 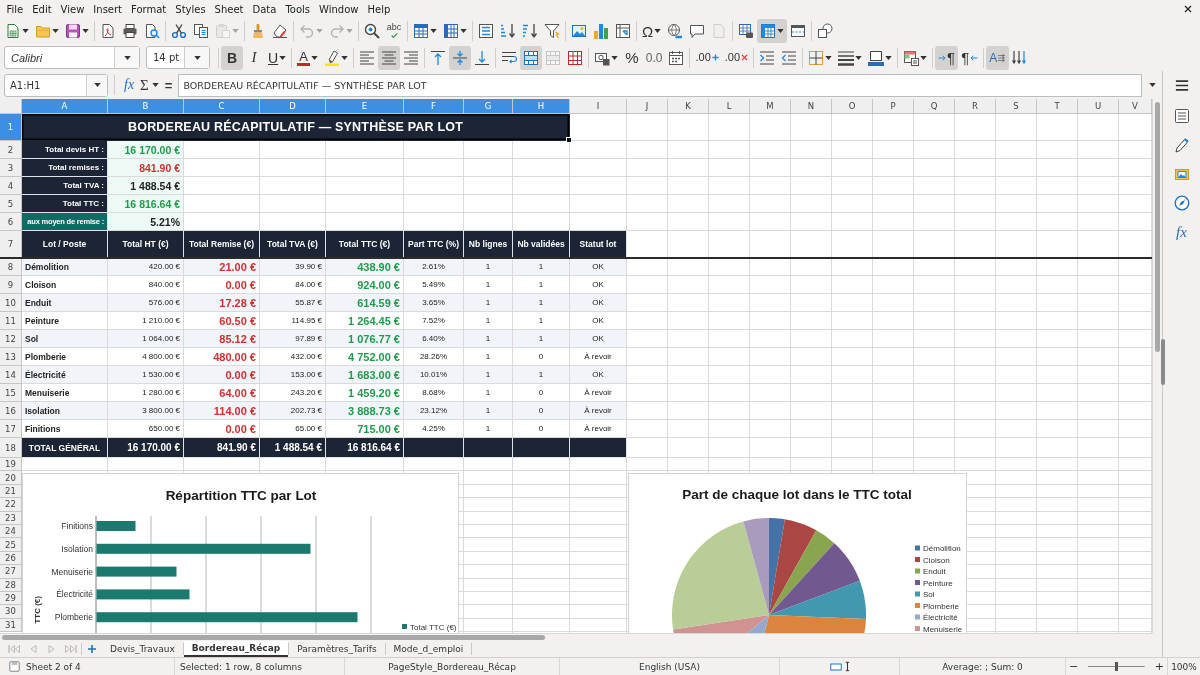 What do you see at coordinates (893, 106) in the screenshot?
I see `column-header: P` at bounding box center [893, 106].